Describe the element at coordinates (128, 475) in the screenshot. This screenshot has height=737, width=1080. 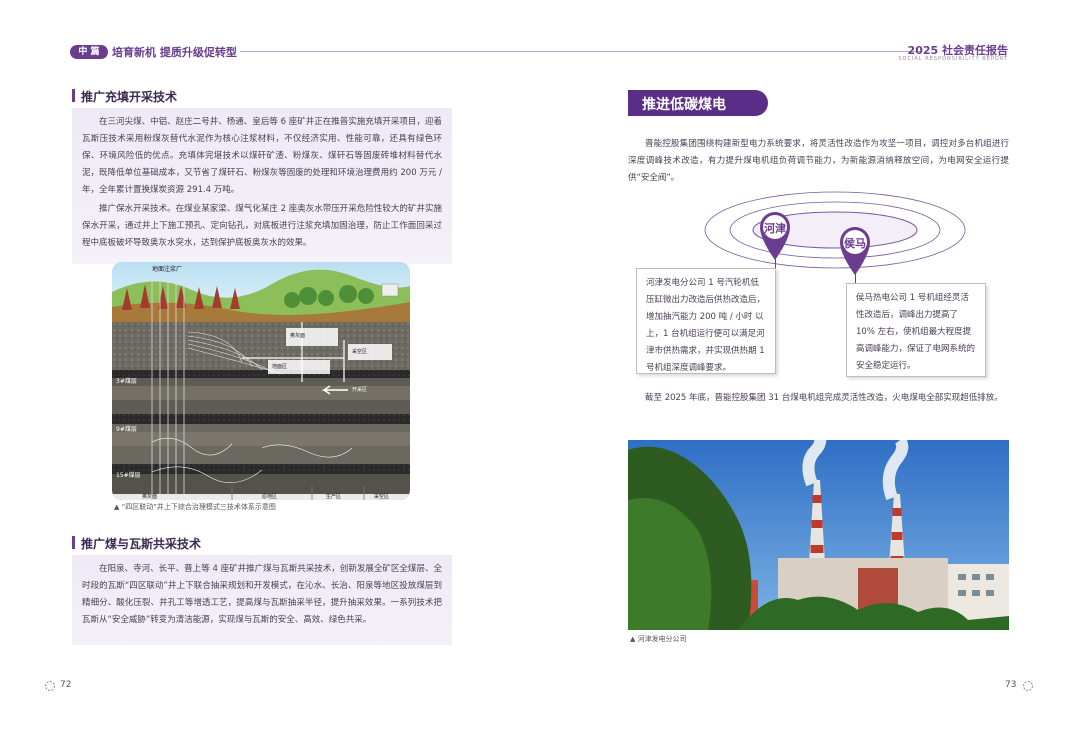
I see `label-seam-15: 15#煤层` at that location.